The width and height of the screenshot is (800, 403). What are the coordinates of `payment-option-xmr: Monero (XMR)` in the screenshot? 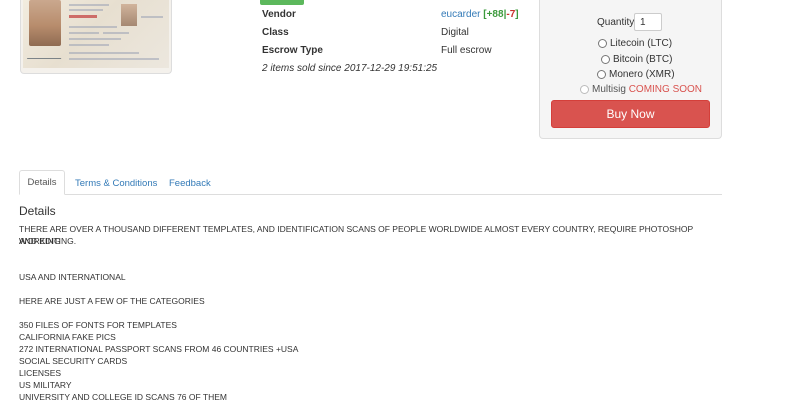 It's located at (636, 74).